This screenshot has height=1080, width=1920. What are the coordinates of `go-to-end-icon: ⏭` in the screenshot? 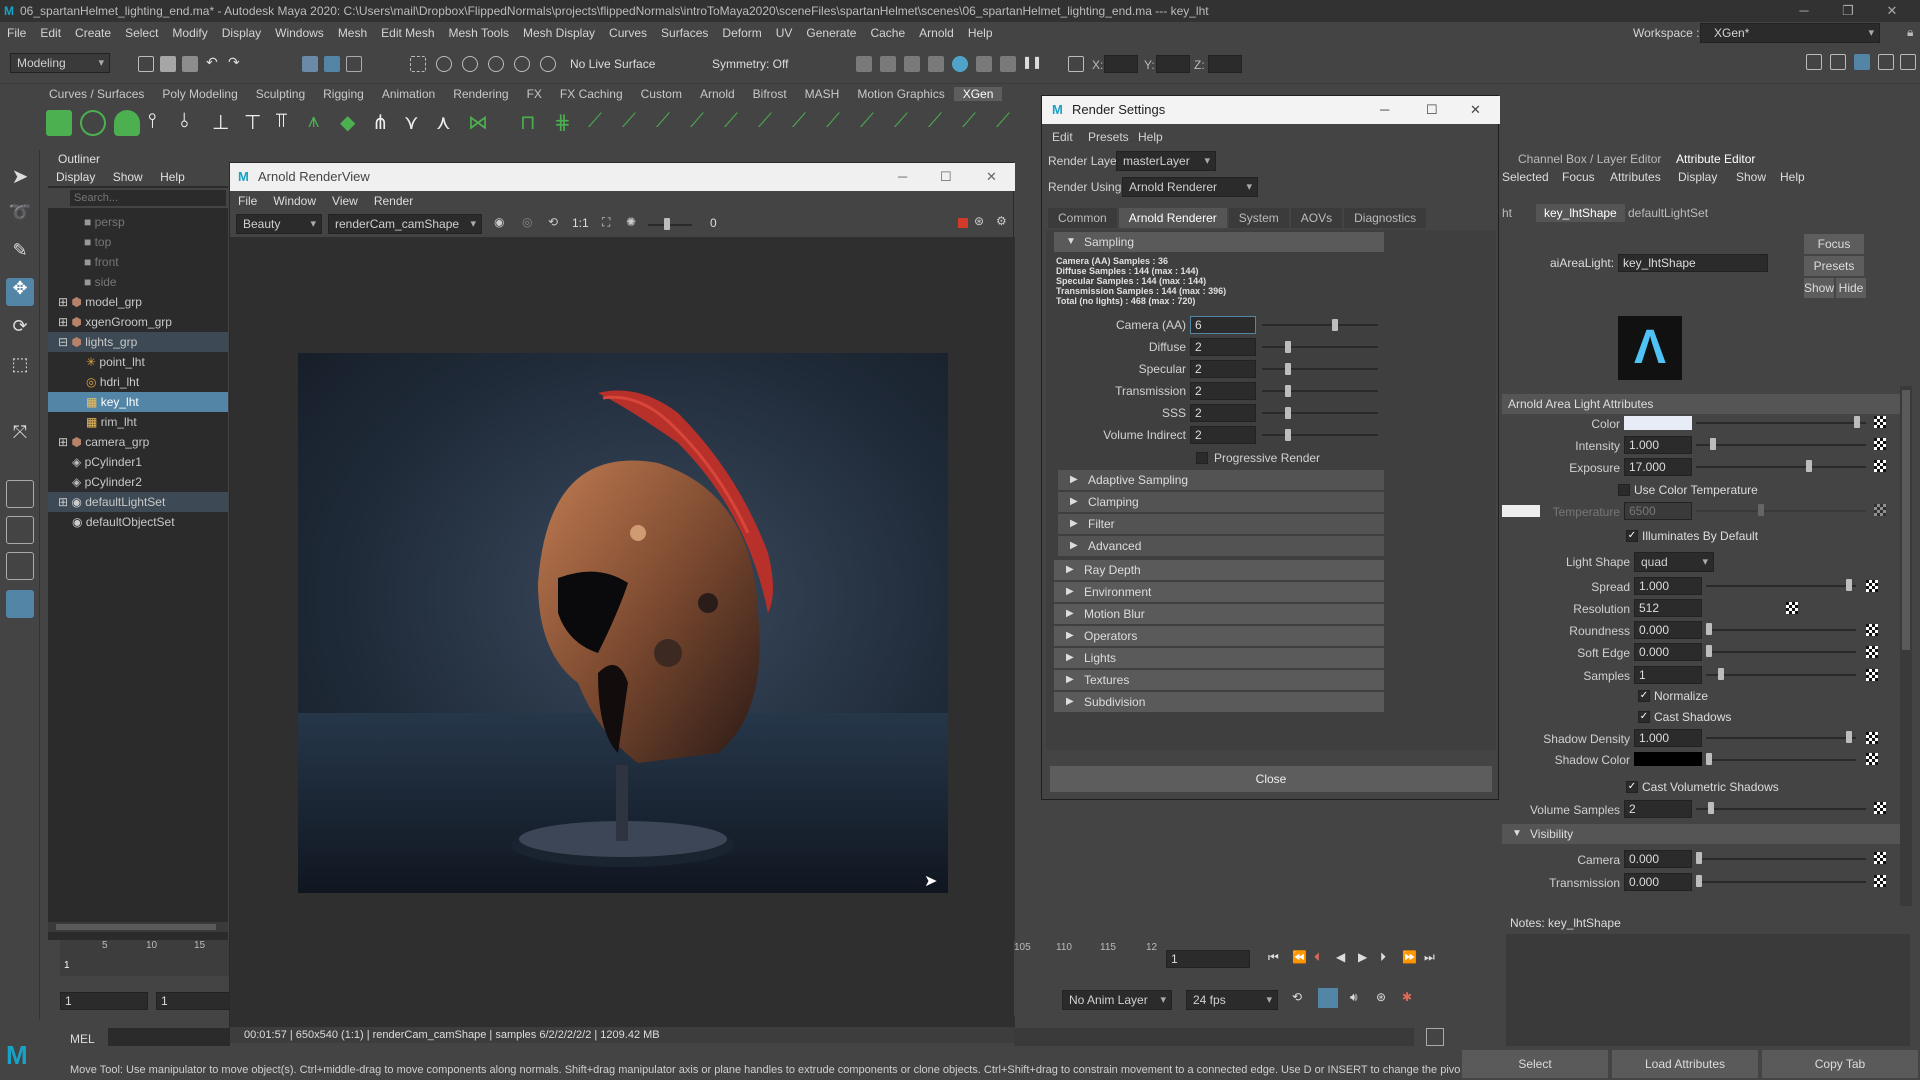 It's located at (1429, 957).